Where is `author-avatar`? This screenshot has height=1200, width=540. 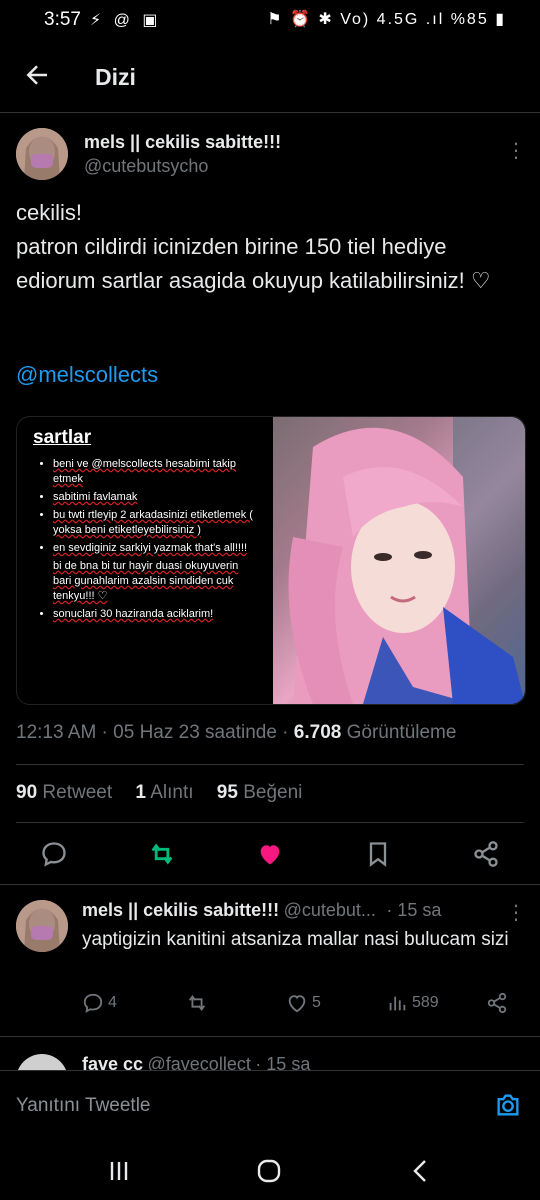 author-avatar is located at coordinates (42, 154).